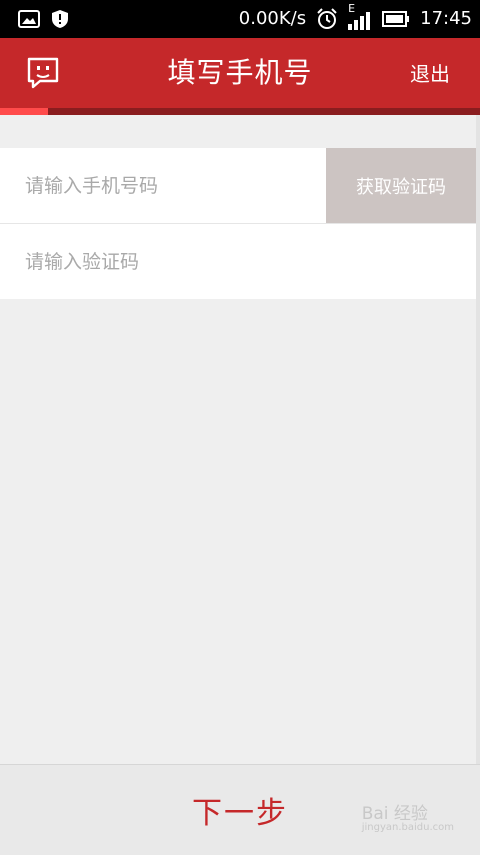 This screenshot has height=855, width=480. I want to click on battery-icon, so click(396, 19).